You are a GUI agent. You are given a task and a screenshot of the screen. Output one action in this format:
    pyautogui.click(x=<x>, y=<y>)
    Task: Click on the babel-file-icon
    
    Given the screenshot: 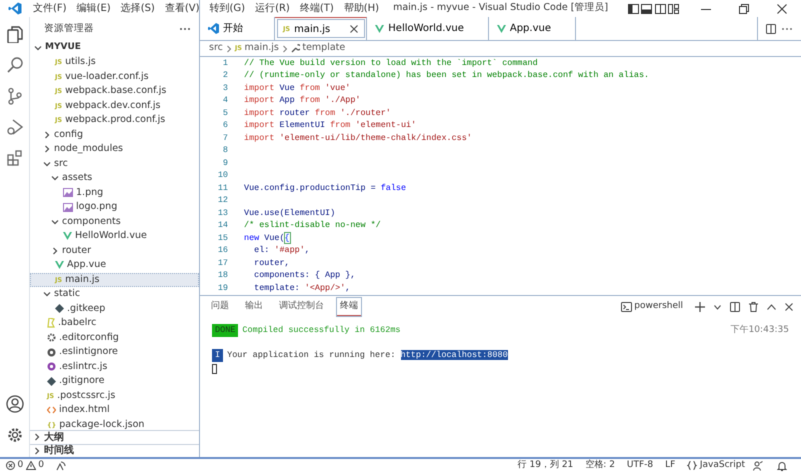 What is the action you would take?
    pyautogui.click(x=51, y=323)
    